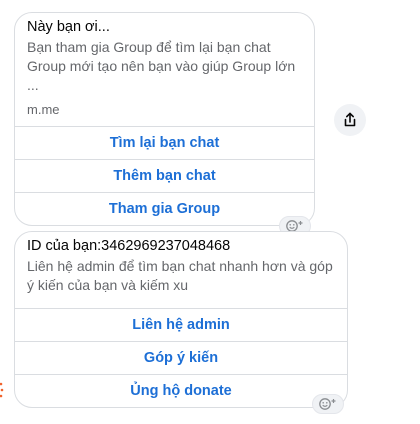 The width and height of the screenshot is (420, 424). What do you see at coordinates (181, 390) in the screenshot?
I see `donate-button: Ủng hộ donate` at bounding box center [181, 390].